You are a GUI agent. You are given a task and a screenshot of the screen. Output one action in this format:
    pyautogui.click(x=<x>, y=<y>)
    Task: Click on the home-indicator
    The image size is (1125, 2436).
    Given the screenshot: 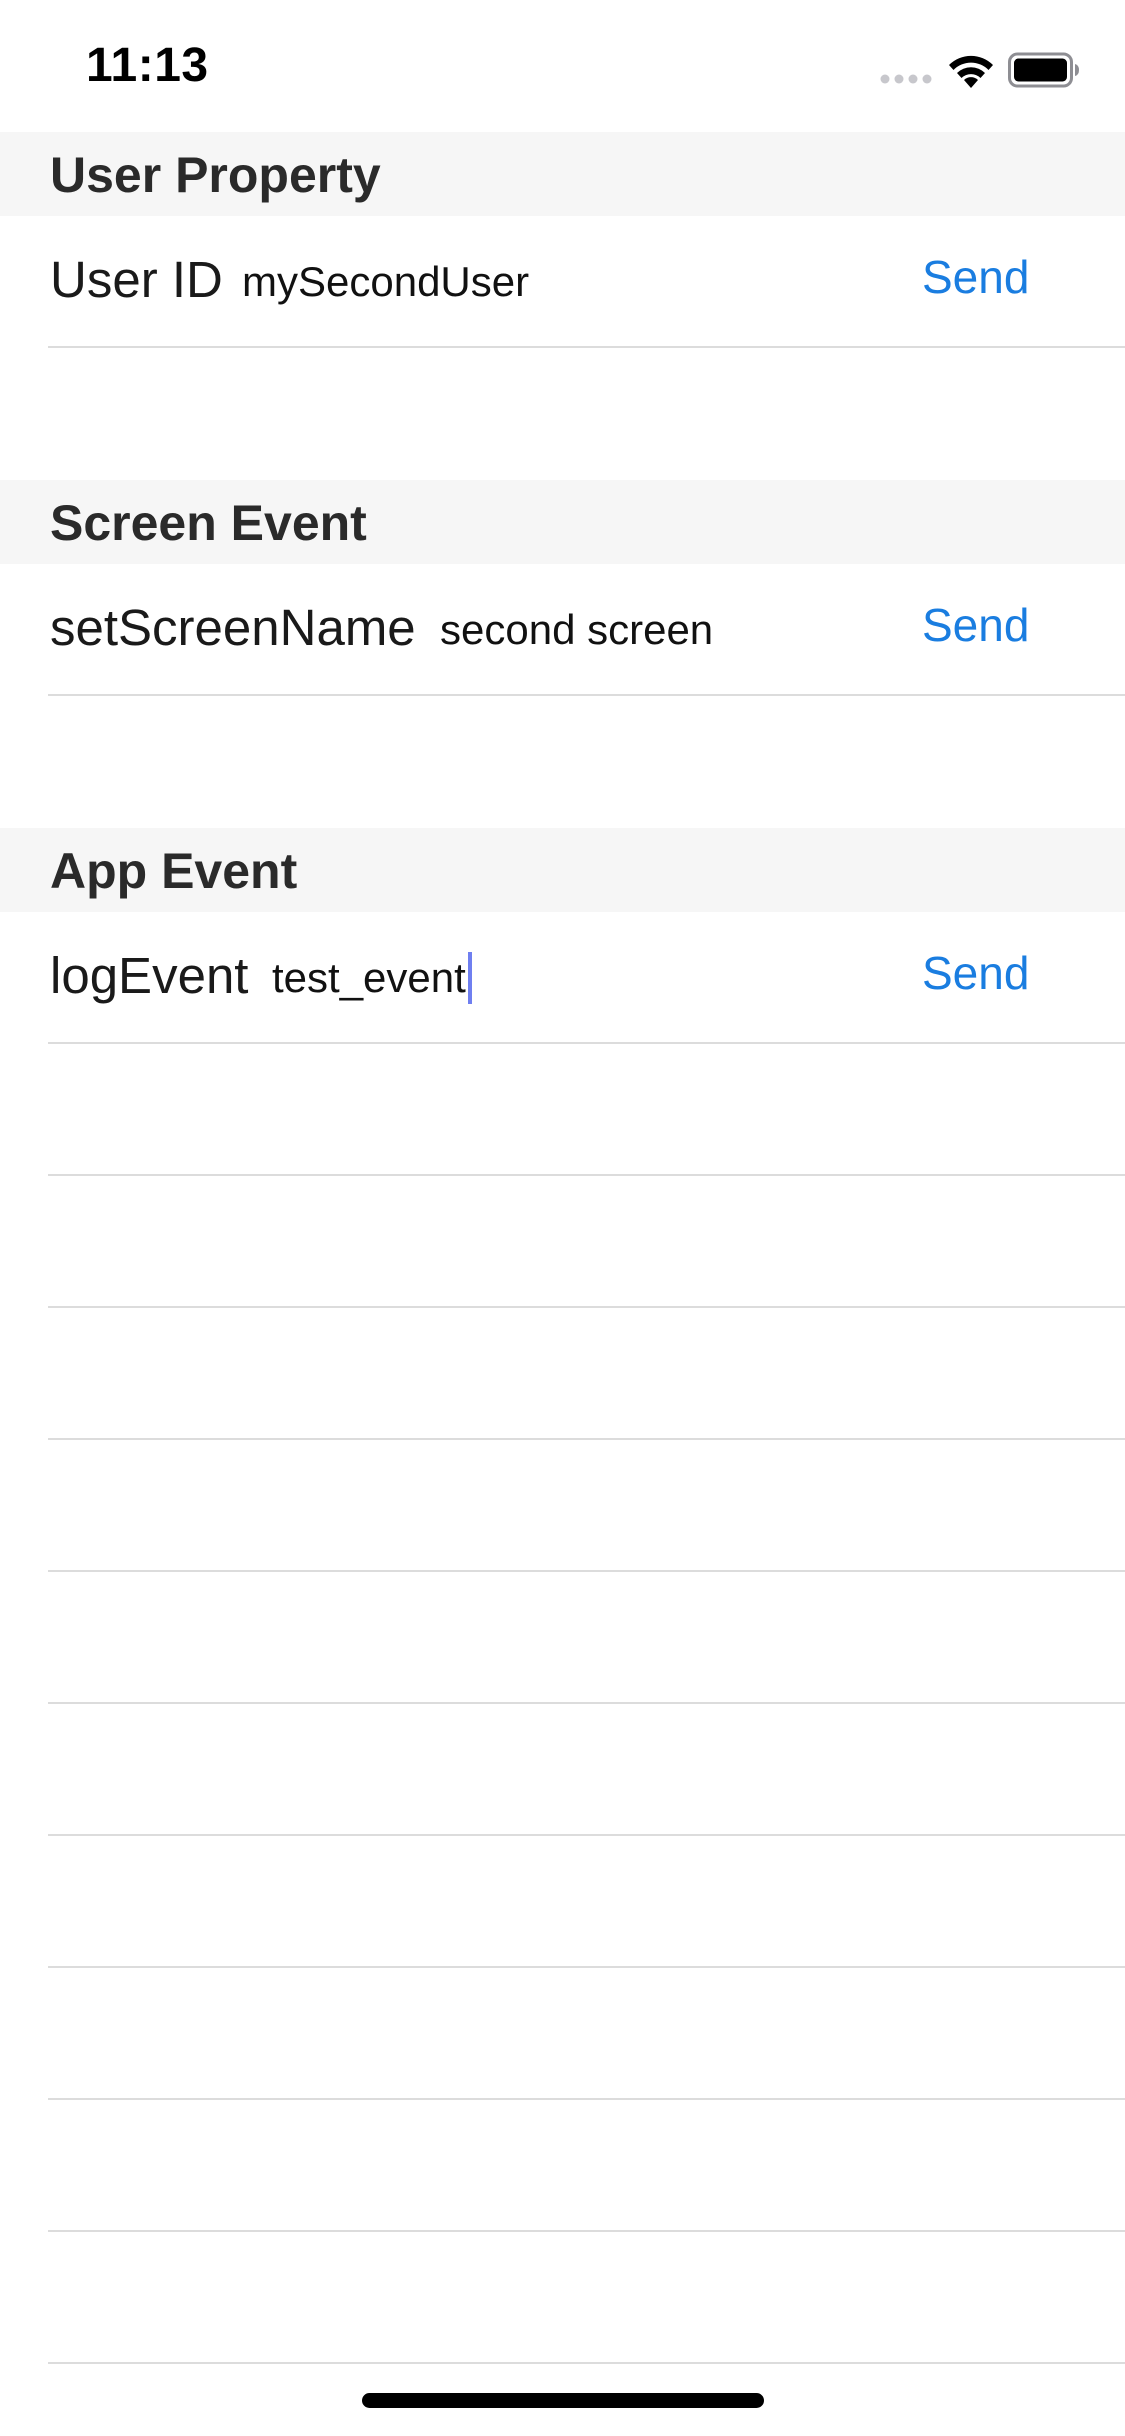 What is the action you would take?
    pyautogui.click(x=563, y=2400)
    